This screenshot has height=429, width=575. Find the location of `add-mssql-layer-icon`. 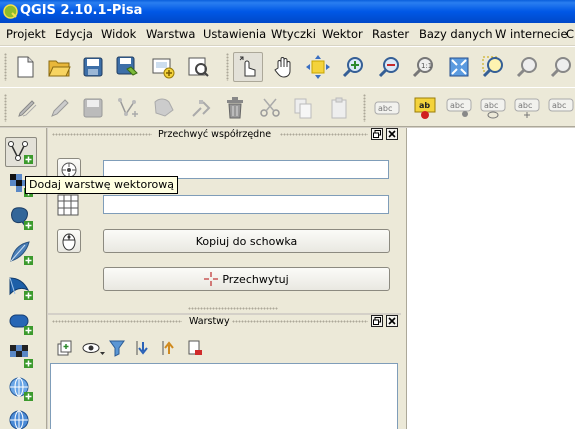

add-mssql-layer-icon is located at coordinates (21, 288).